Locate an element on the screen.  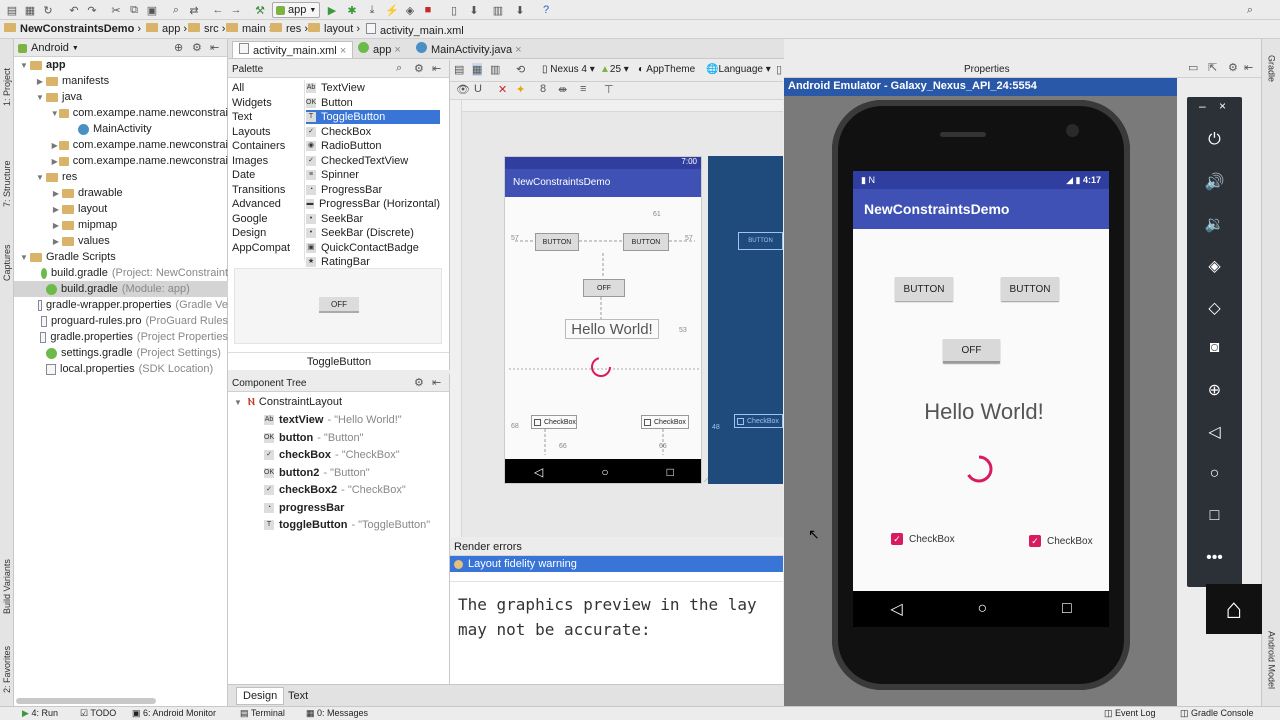
component-tree-item: ✓ checkBox2- "CheckBox" is located at coordinates (335, 490).